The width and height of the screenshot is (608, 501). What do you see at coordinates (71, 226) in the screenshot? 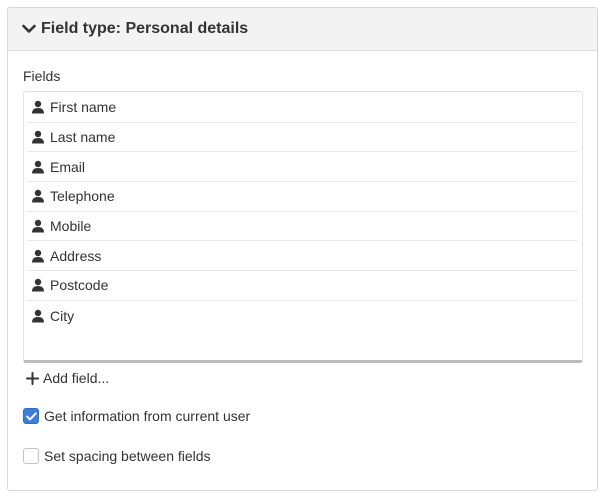
I see `field-label: Mobile` at bounding box center [71, 226].